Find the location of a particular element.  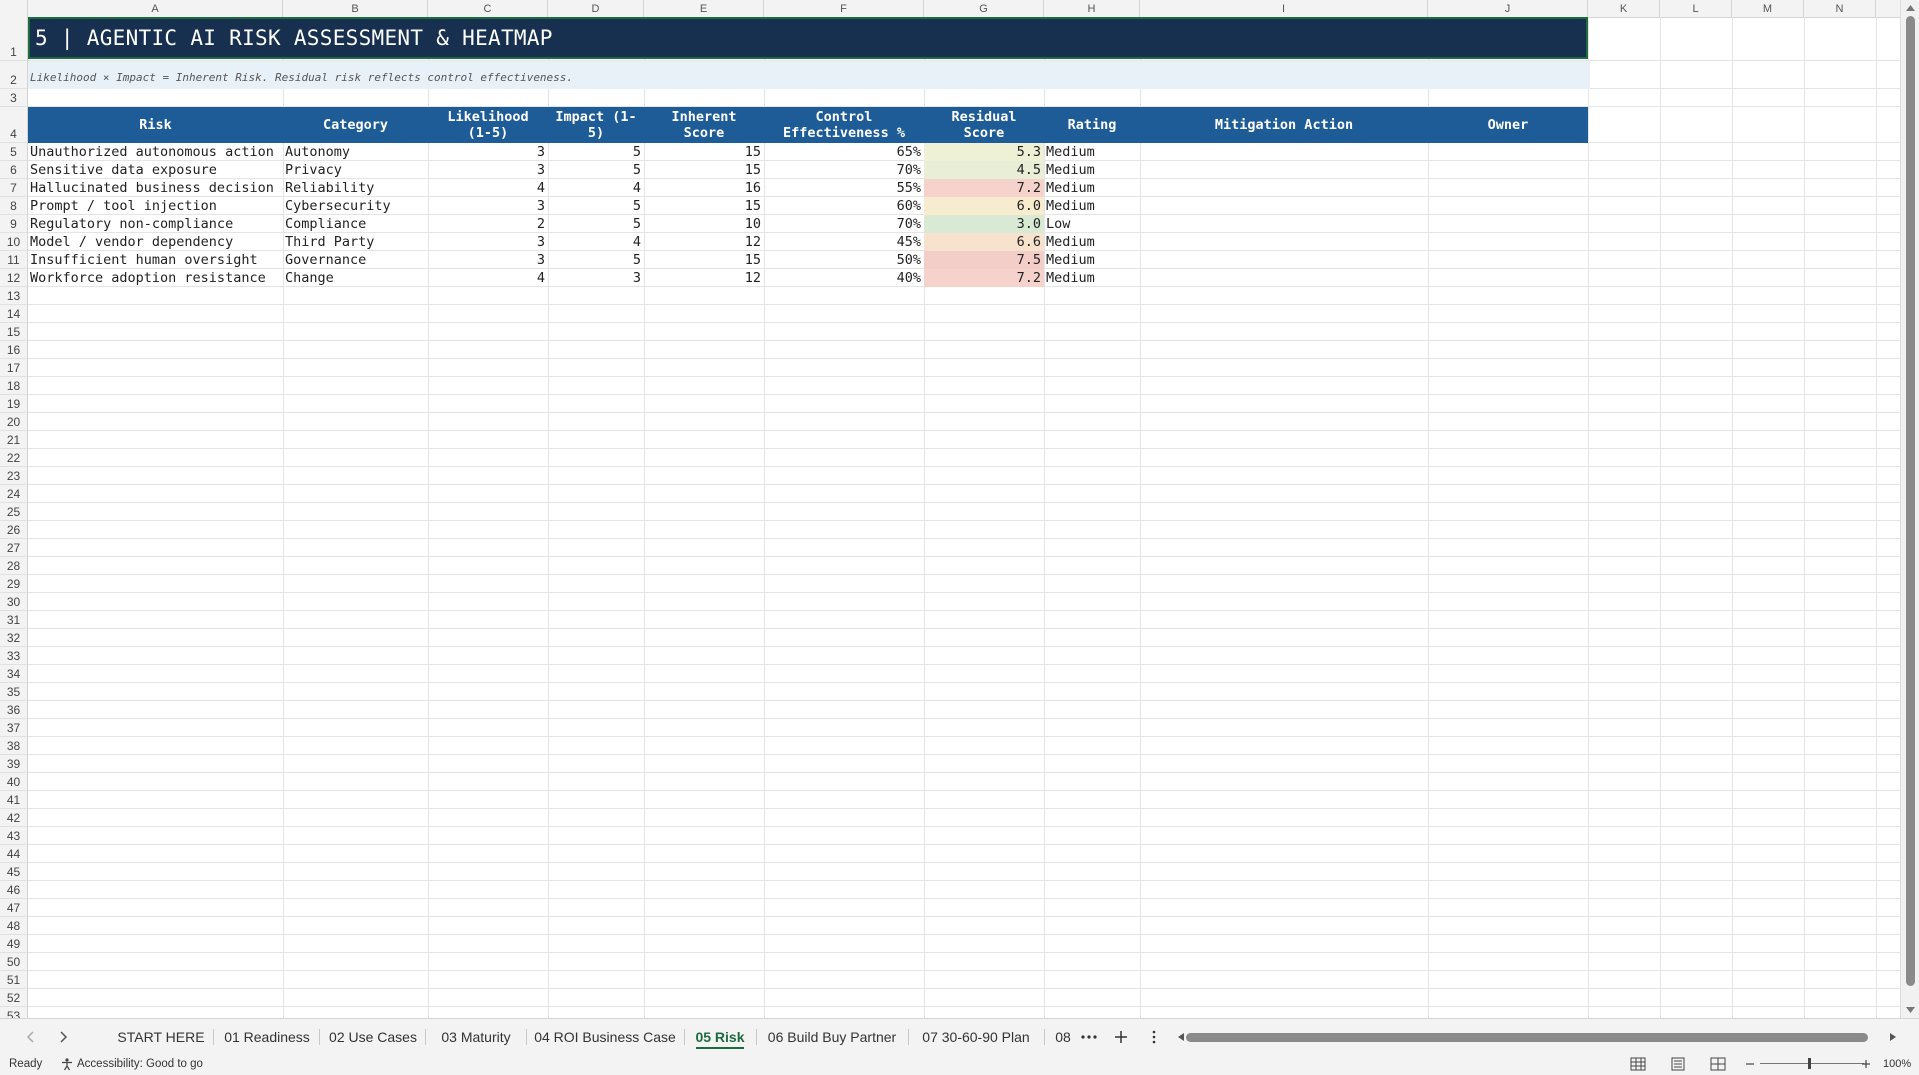

horizontal-scroll-thumb is located at coordinates (1527, 1037).